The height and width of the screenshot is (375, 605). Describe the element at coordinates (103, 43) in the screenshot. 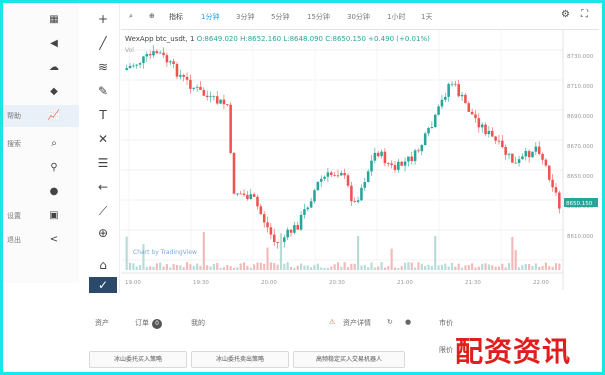

I see `trendline-icon: ╱` at that location.